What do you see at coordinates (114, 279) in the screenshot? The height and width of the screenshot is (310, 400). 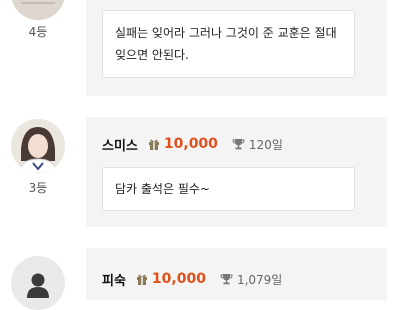 I see `user-name: 피숙` at bounding box center [114, 279].